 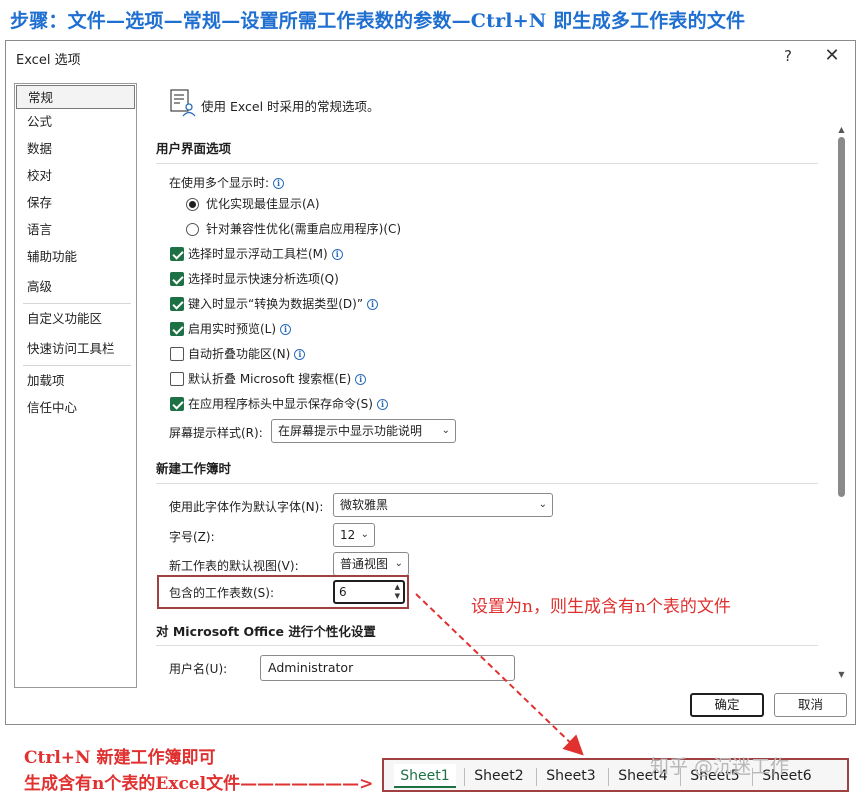 What do you see at coordinates (841, 674) in the screenshot?
I see `scroll-down-icon: ▼` at bounding box center [841, 674].